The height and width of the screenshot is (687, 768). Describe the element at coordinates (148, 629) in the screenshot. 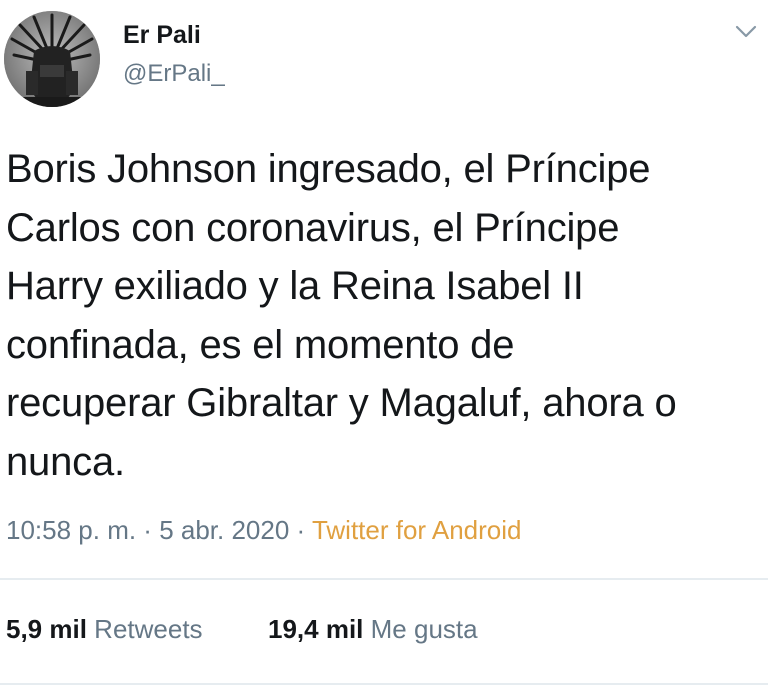

I see `retweets-label: Retweets` at that location.